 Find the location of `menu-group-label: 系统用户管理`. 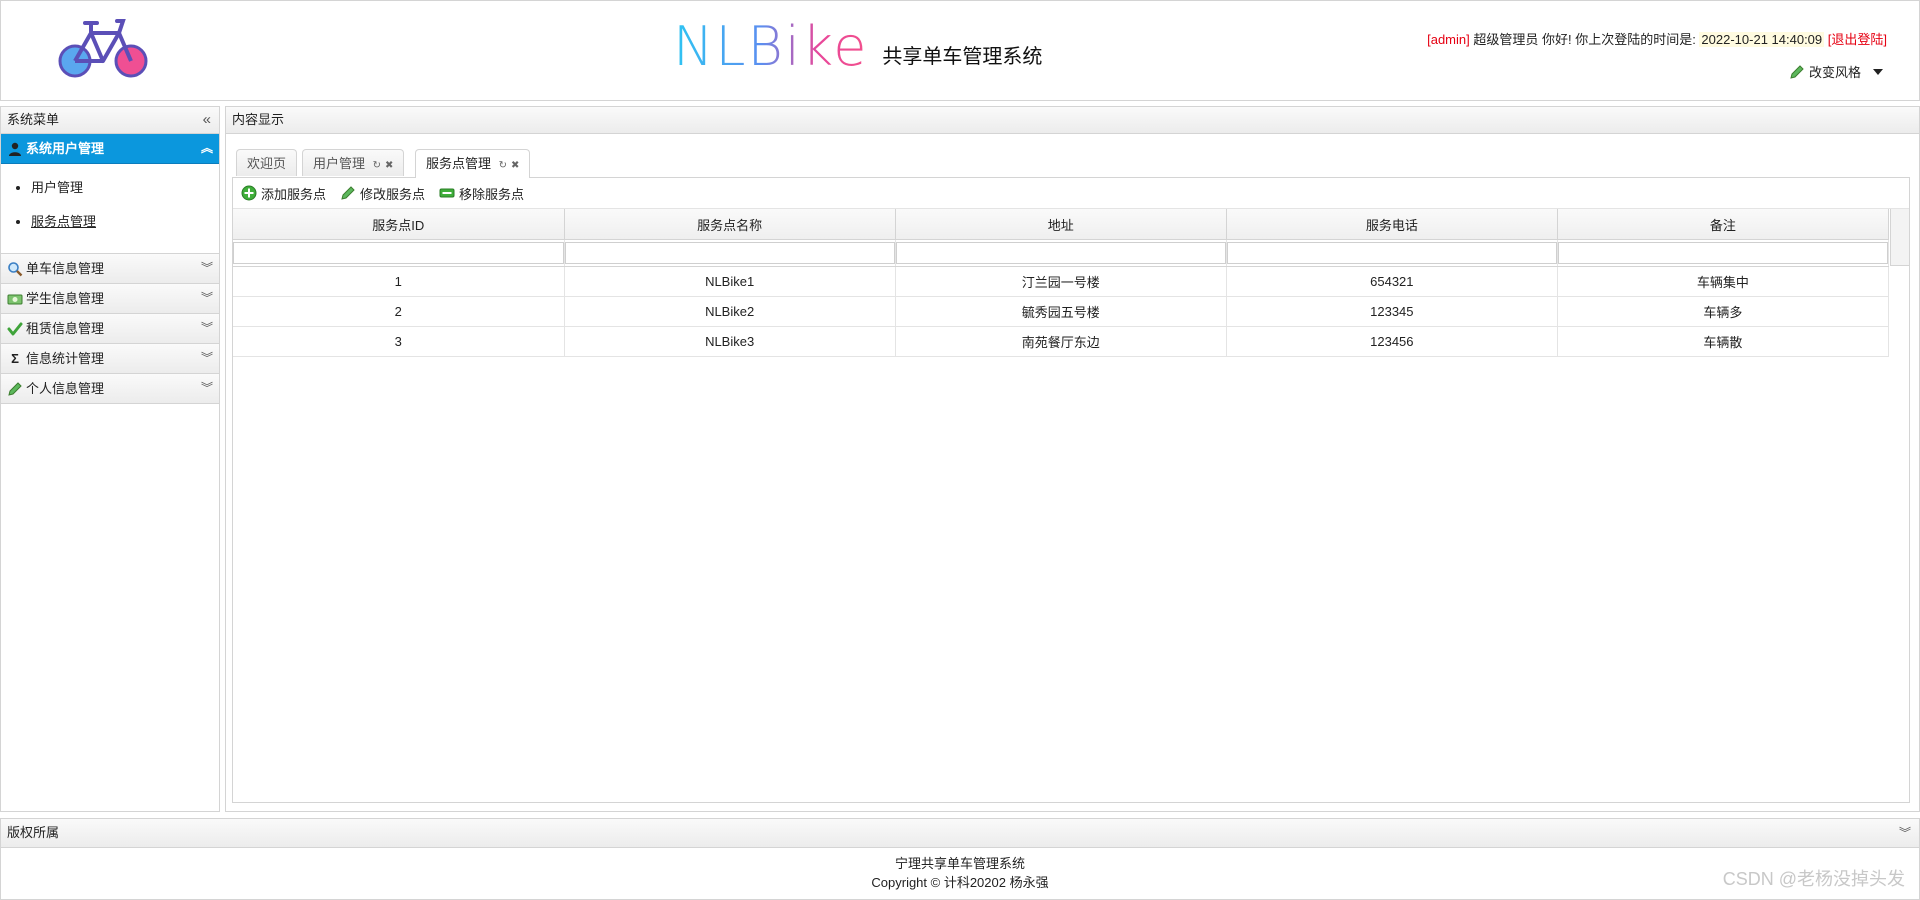

menu-group-label: 系统用户管理 is located at coordinates (65, 148).